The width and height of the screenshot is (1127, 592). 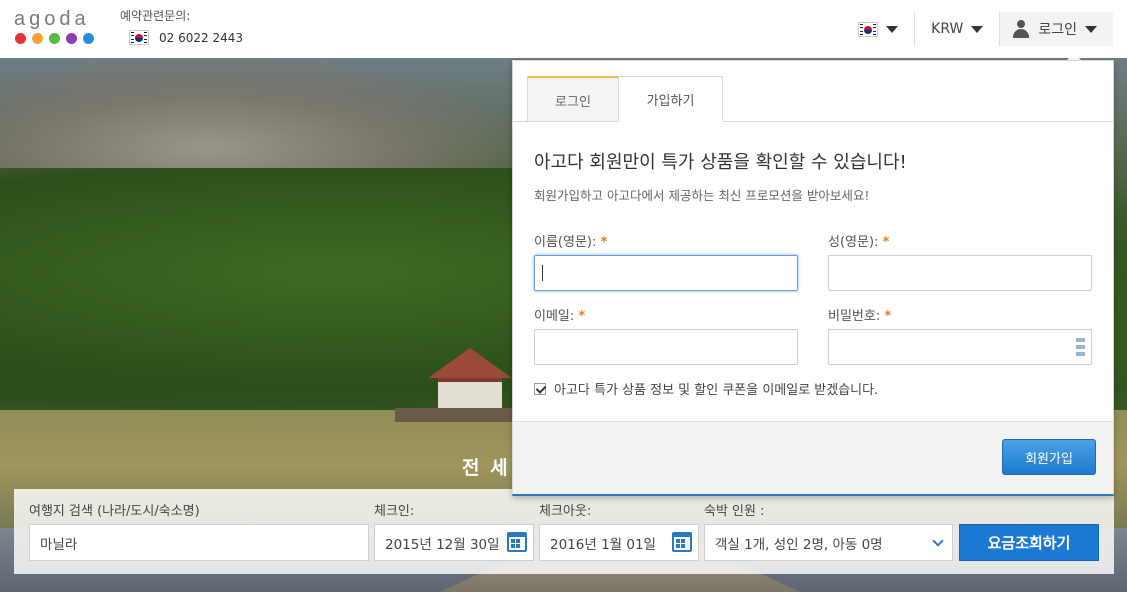 I want to click on popup-tabs: 로그인 가입하기, so click(x=625, y=99).